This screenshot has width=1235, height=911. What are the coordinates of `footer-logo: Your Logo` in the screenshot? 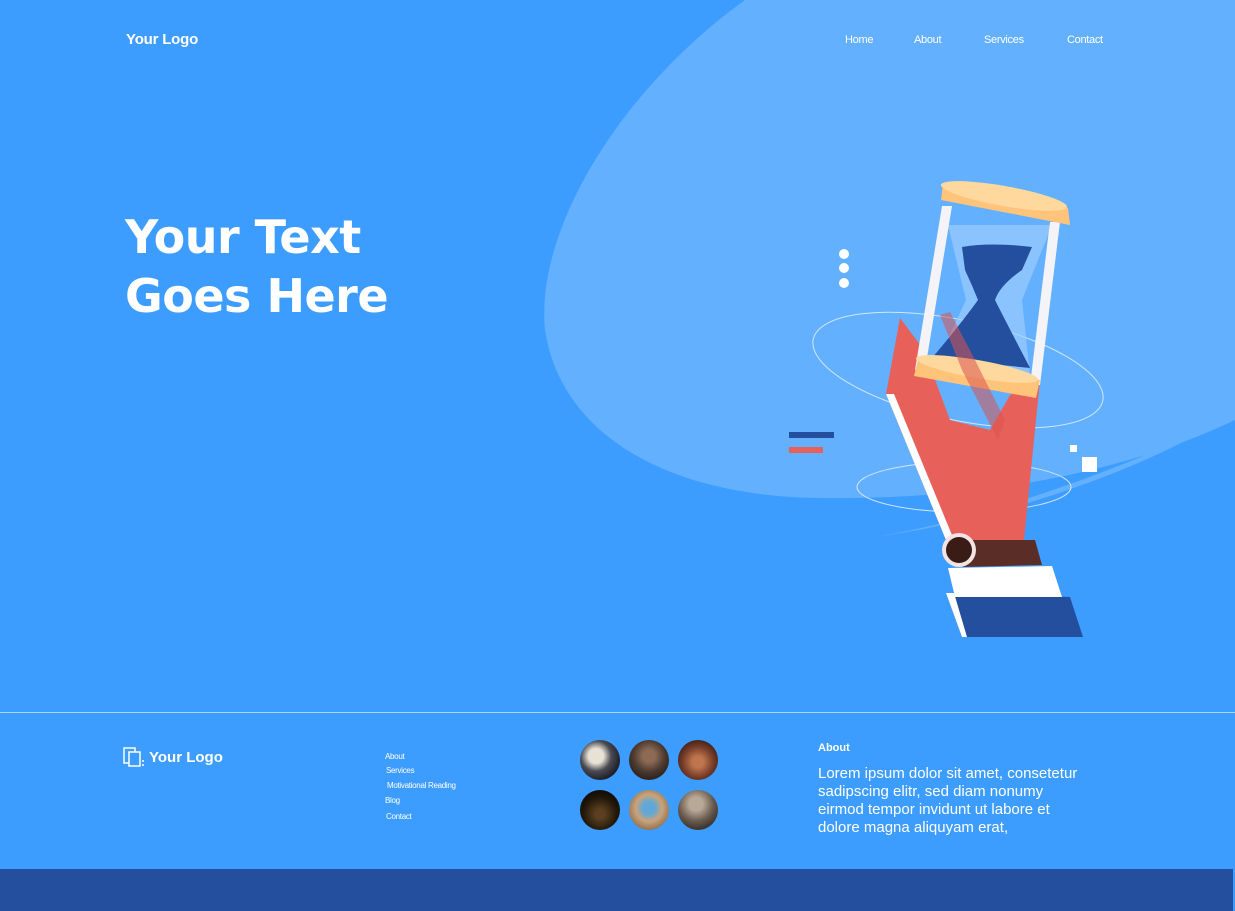 It's located at (173, 757).